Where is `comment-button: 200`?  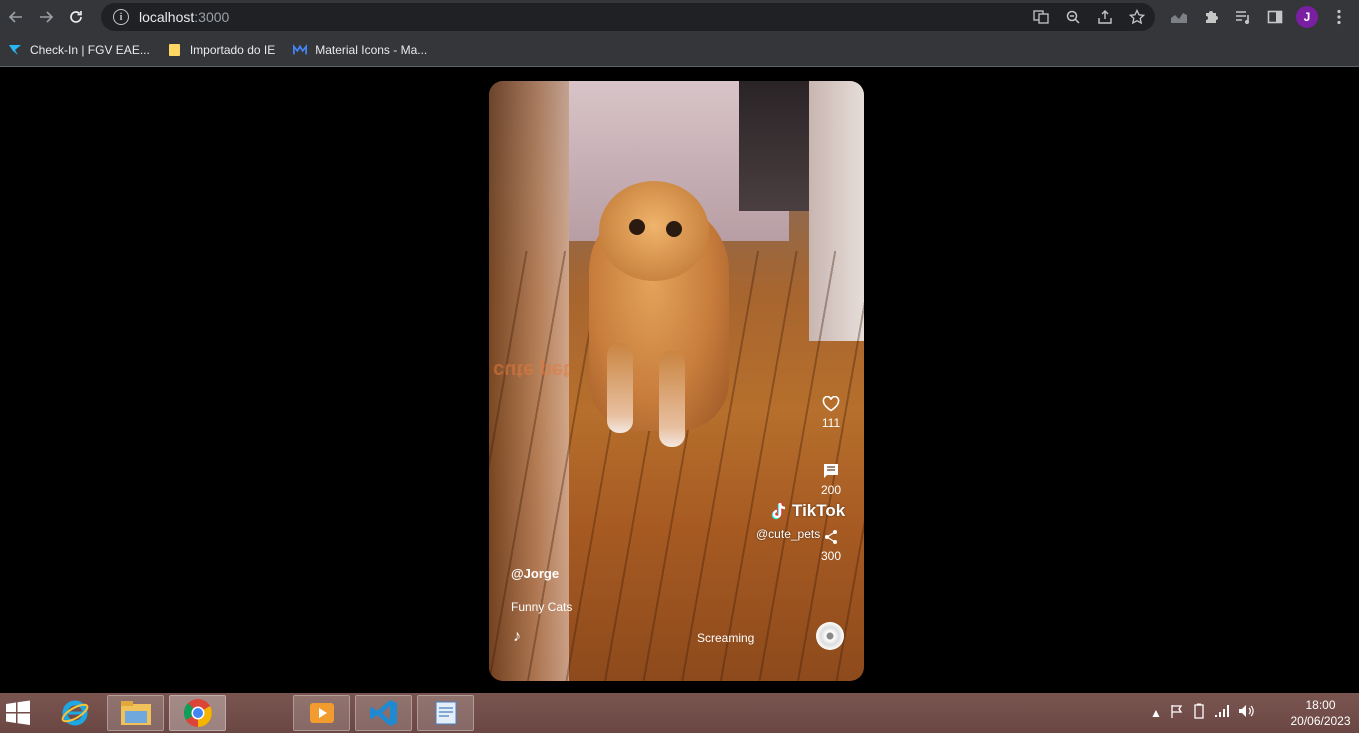 comment-button: 200 is located at coordinates (831, 480).